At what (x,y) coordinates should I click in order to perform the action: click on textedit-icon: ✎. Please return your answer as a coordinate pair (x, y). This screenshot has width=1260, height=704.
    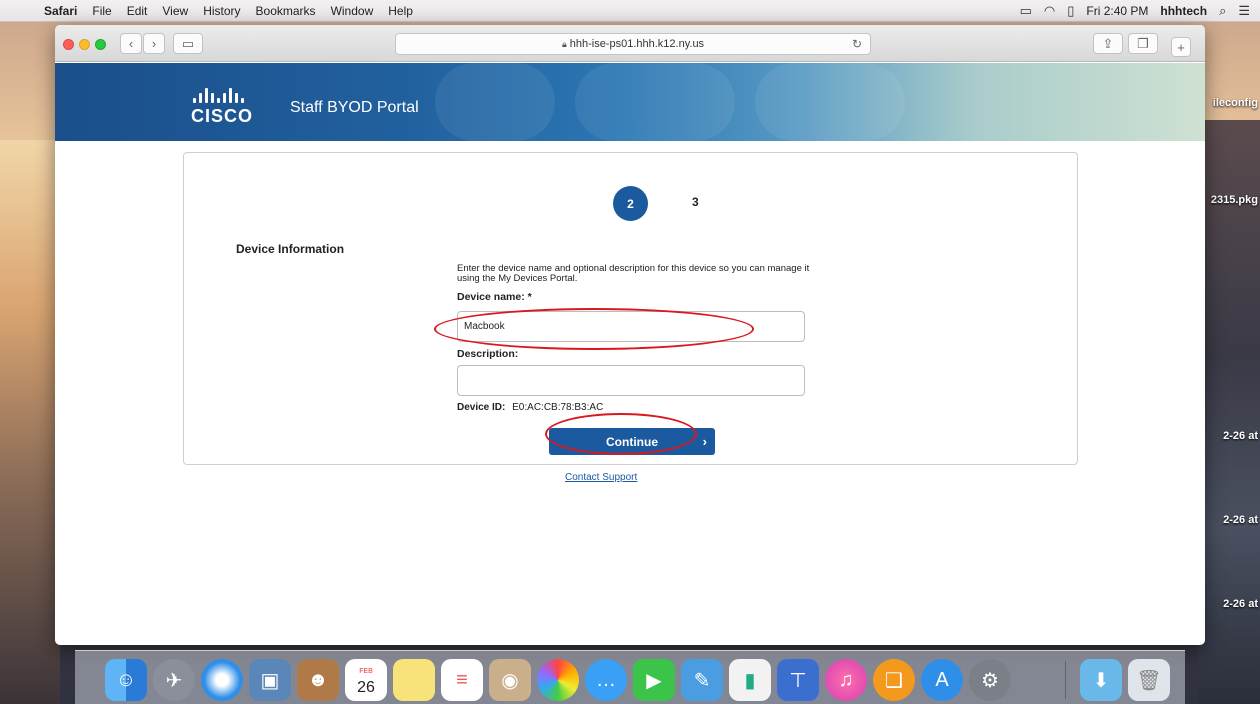
    Looking at the image, I should click on (702, 680).